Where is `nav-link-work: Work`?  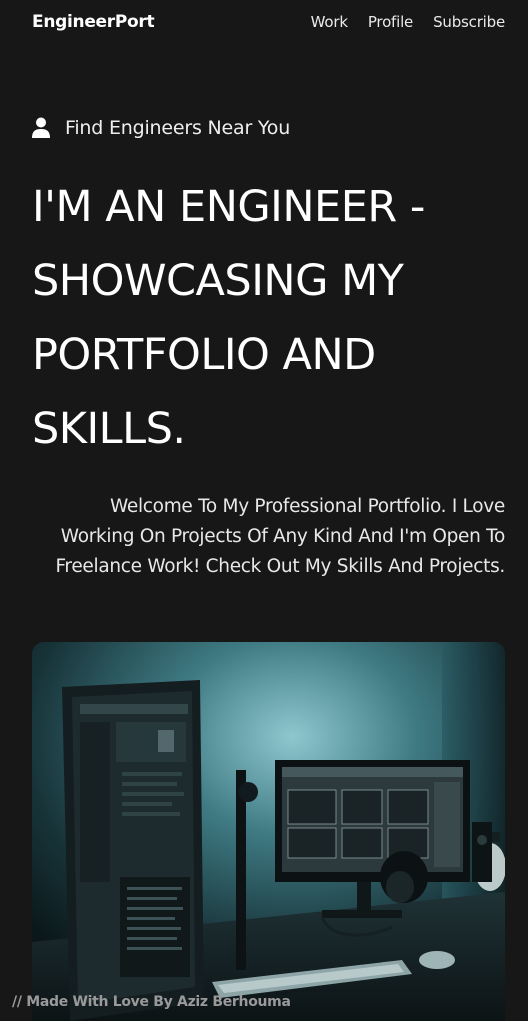 nav-link-work: Work is located at coordinates (329, 22).